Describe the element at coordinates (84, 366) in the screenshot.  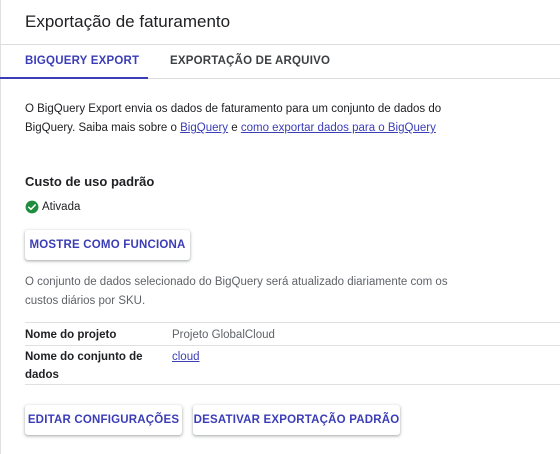
I see `dataset-name-label: Nome do conjunto de dados` at that location.